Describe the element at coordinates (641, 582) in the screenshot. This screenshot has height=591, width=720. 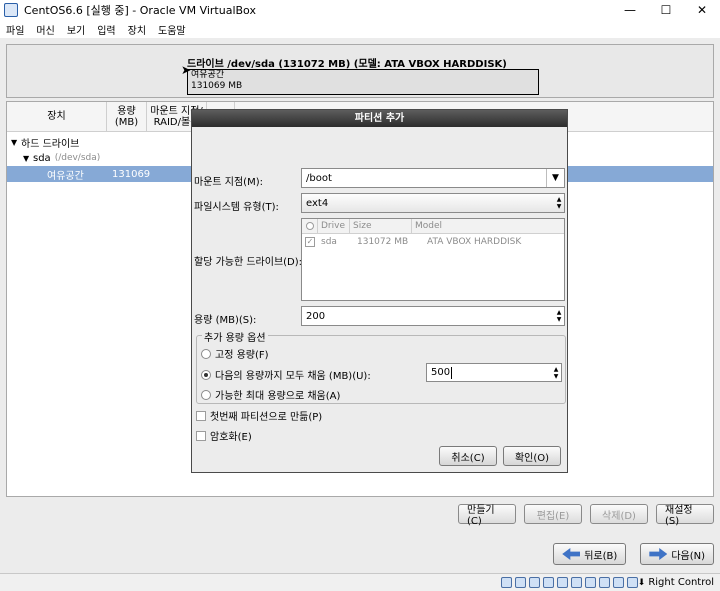
I see `arrow-down-icon: ⬇` at that location.